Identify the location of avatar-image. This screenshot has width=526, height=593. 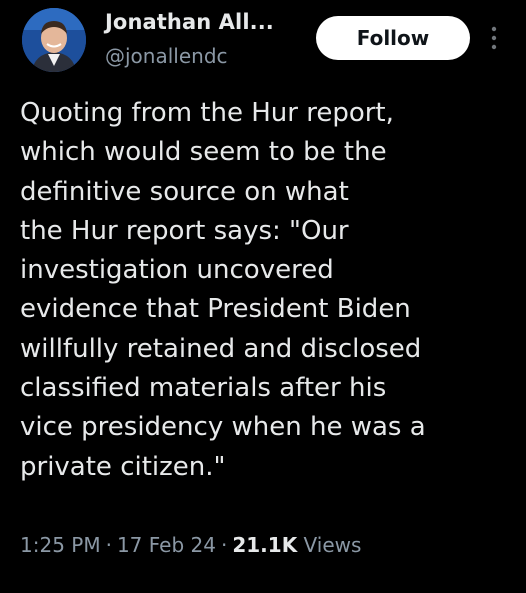
(54, 40).